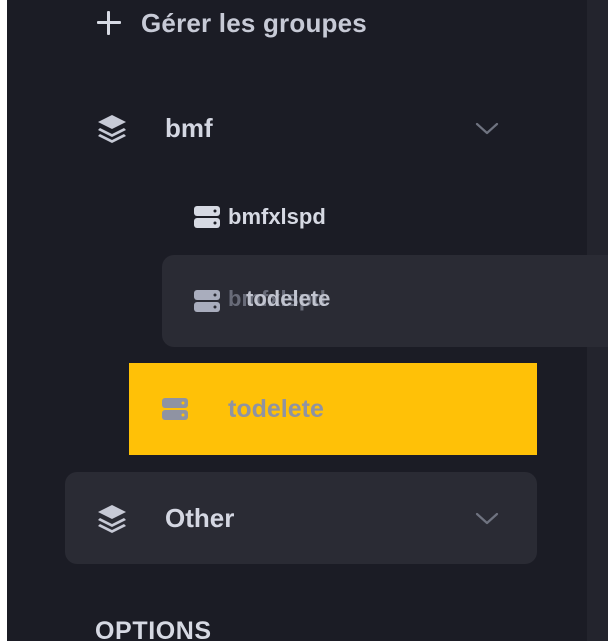 This screenshot has height=641, width=608. Describe the element at coordinates (276, 408) in the screenshot. I see `drop-target-label: todelete` at that location.